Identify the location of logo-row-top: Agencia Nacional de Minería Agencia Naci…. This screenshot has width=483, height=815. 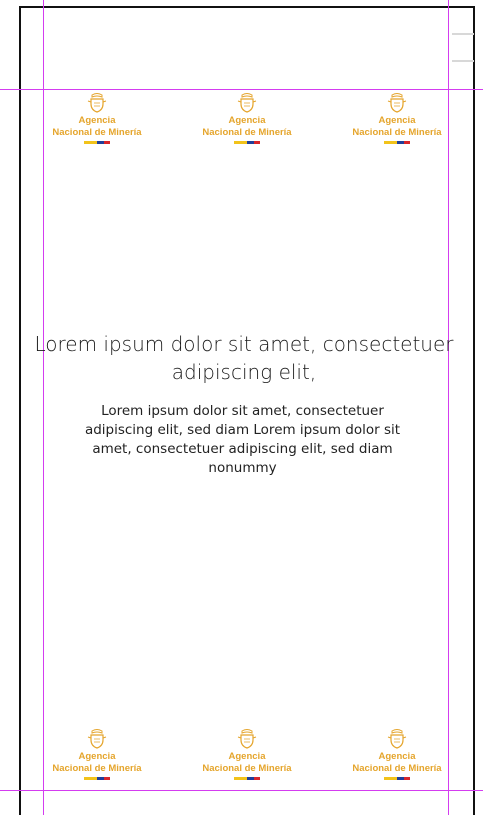
(241, 127).